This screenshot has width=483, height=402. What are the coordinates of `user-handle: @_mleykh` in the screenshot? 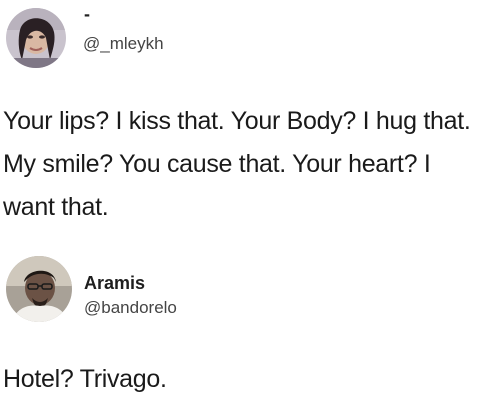 It's located at (123, 44).